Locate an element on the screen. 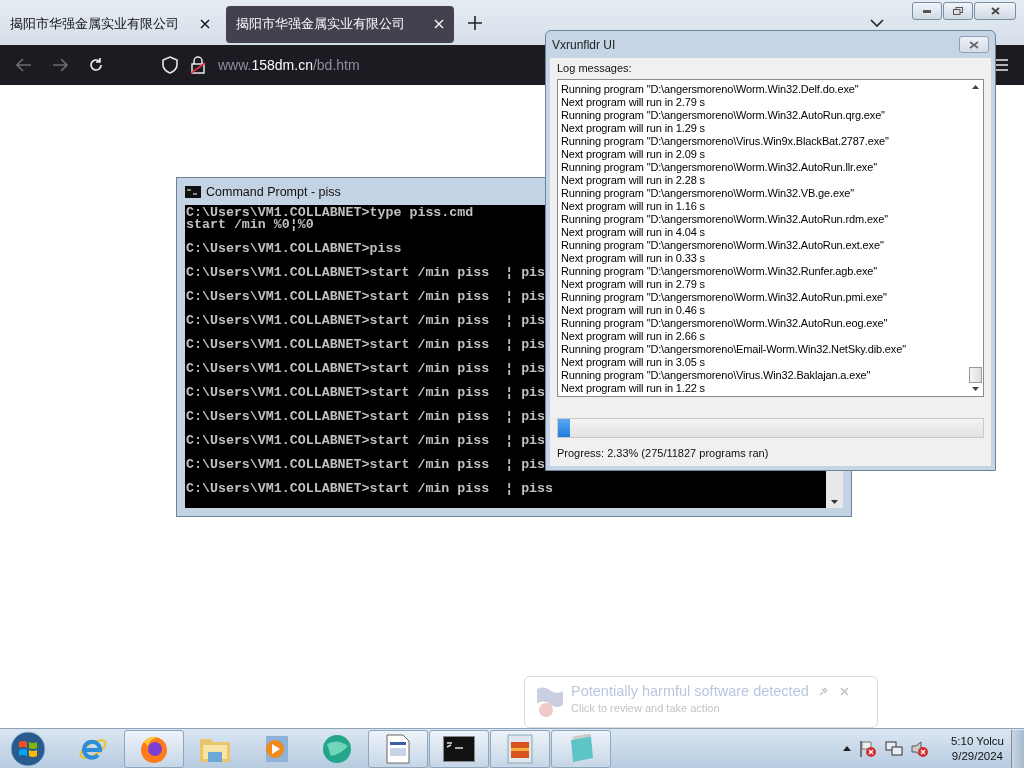 The image size is (1024, 768). restore-button is located at coordinates (958, 11).